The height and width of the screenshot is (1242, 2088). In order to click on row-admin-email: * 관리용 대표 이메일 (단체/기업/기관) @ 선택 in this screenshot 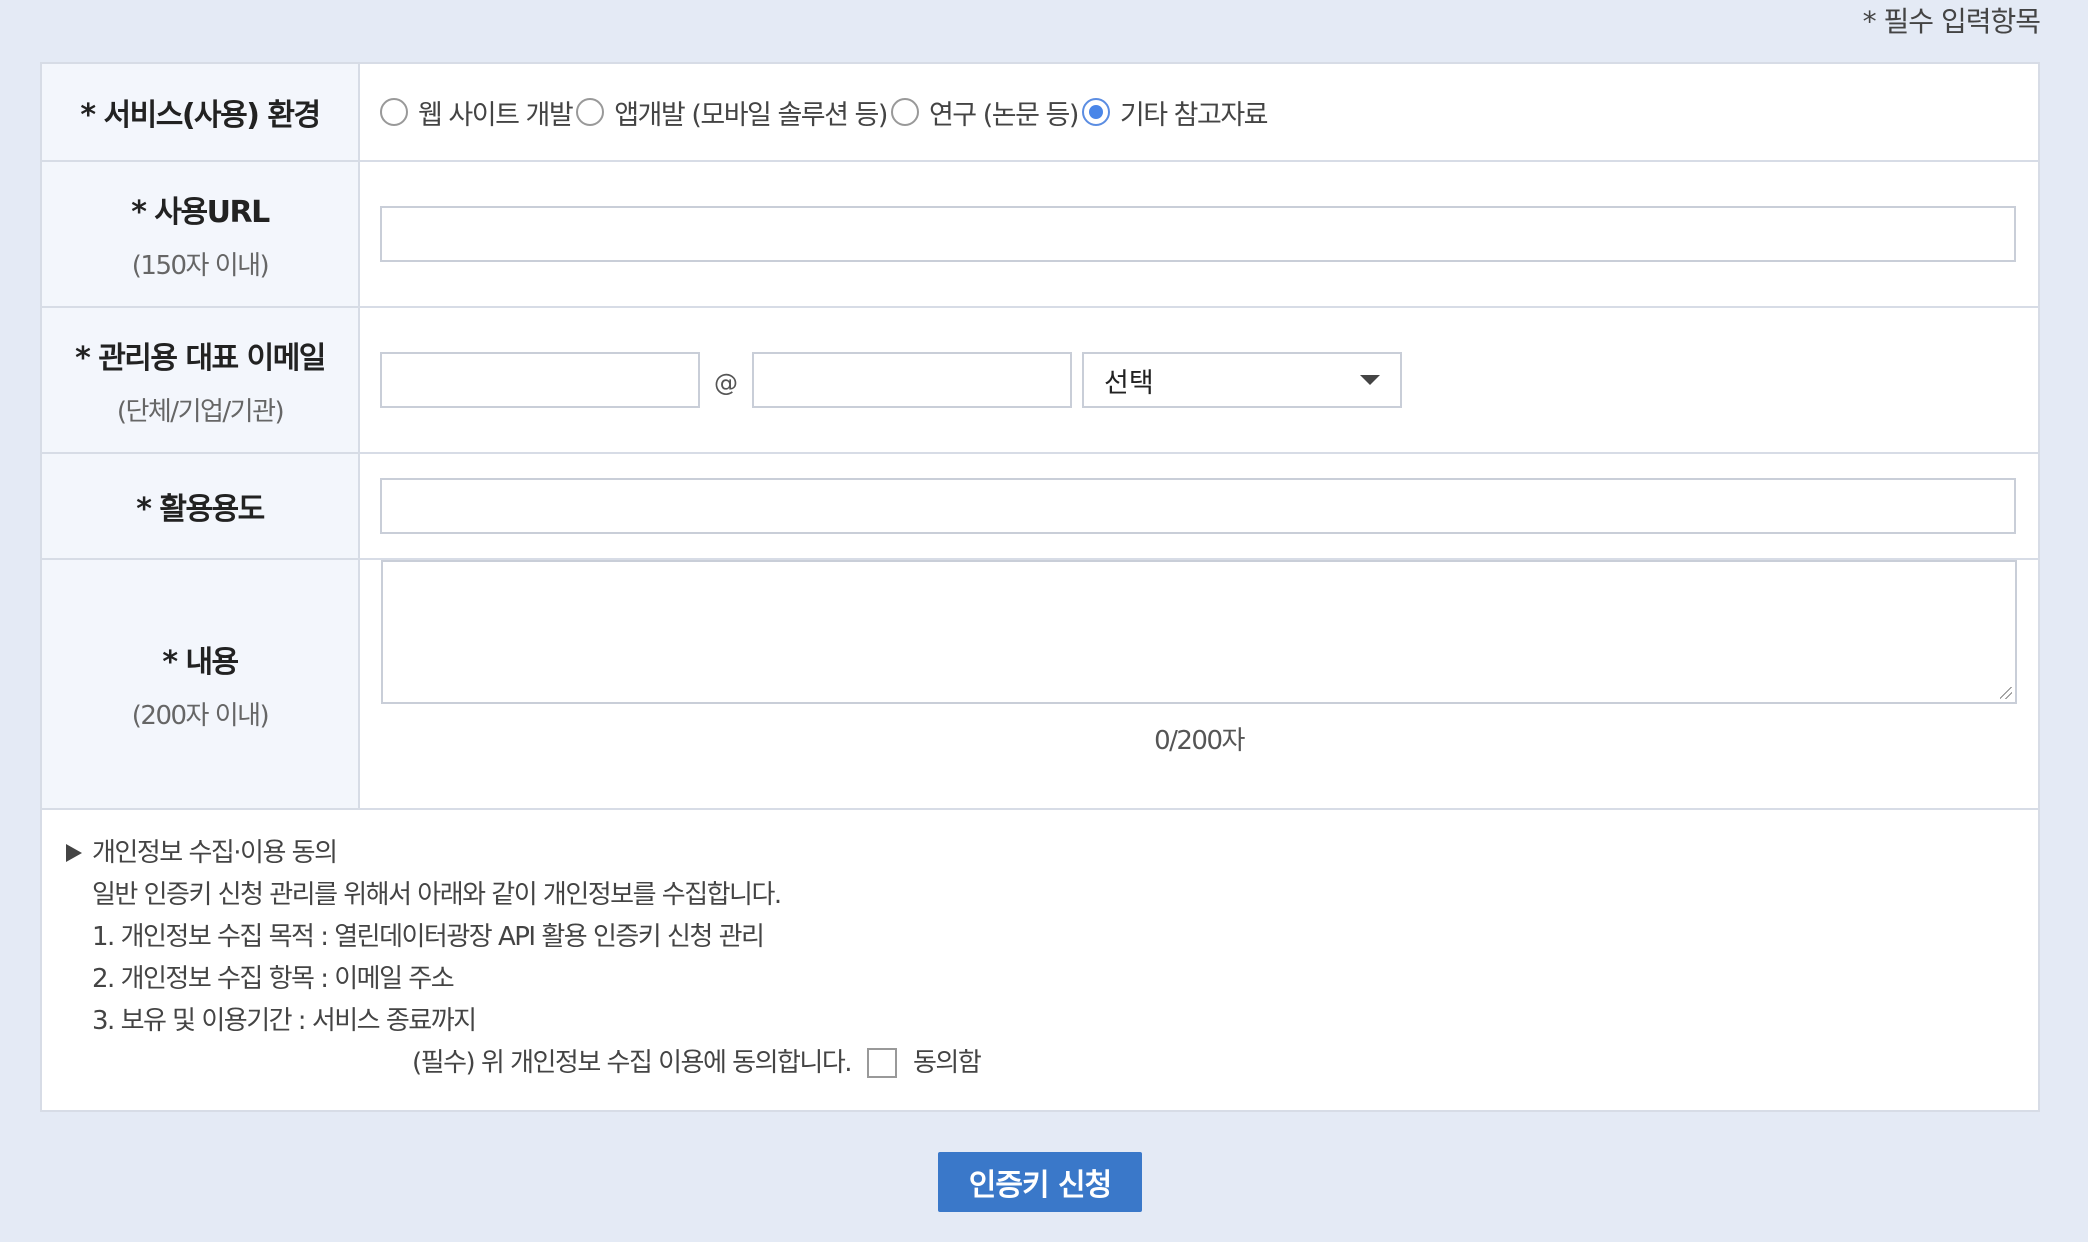, I will do `click(1040, 381)`.